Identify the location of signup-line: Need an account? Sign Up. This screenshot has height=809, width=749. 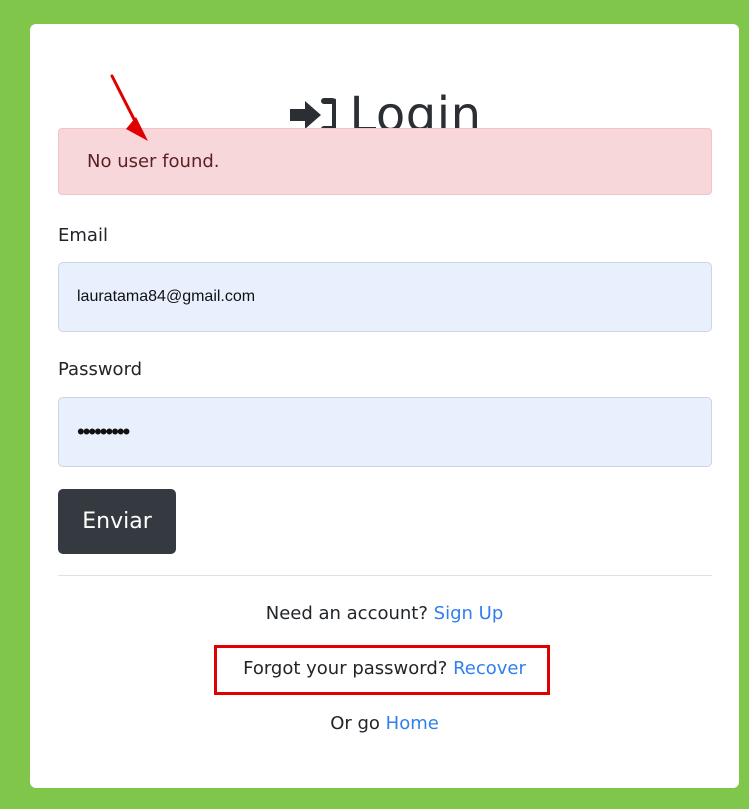
(384, 613).